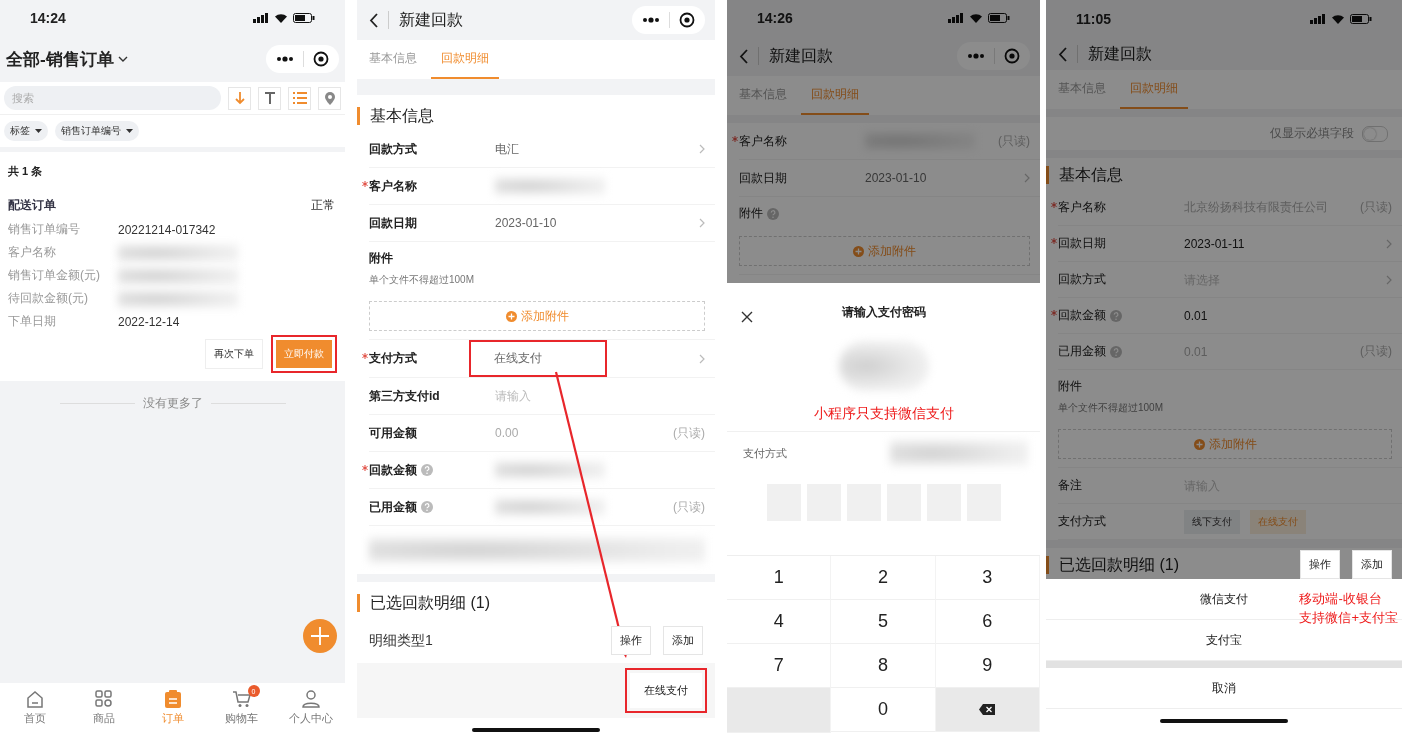 This screenshot has width=1416, height=733. What do you see at coordinates (1214, 243) in the screenshot?
I see `field-value: 2023-01-11` at bounding box center [1214, 243].